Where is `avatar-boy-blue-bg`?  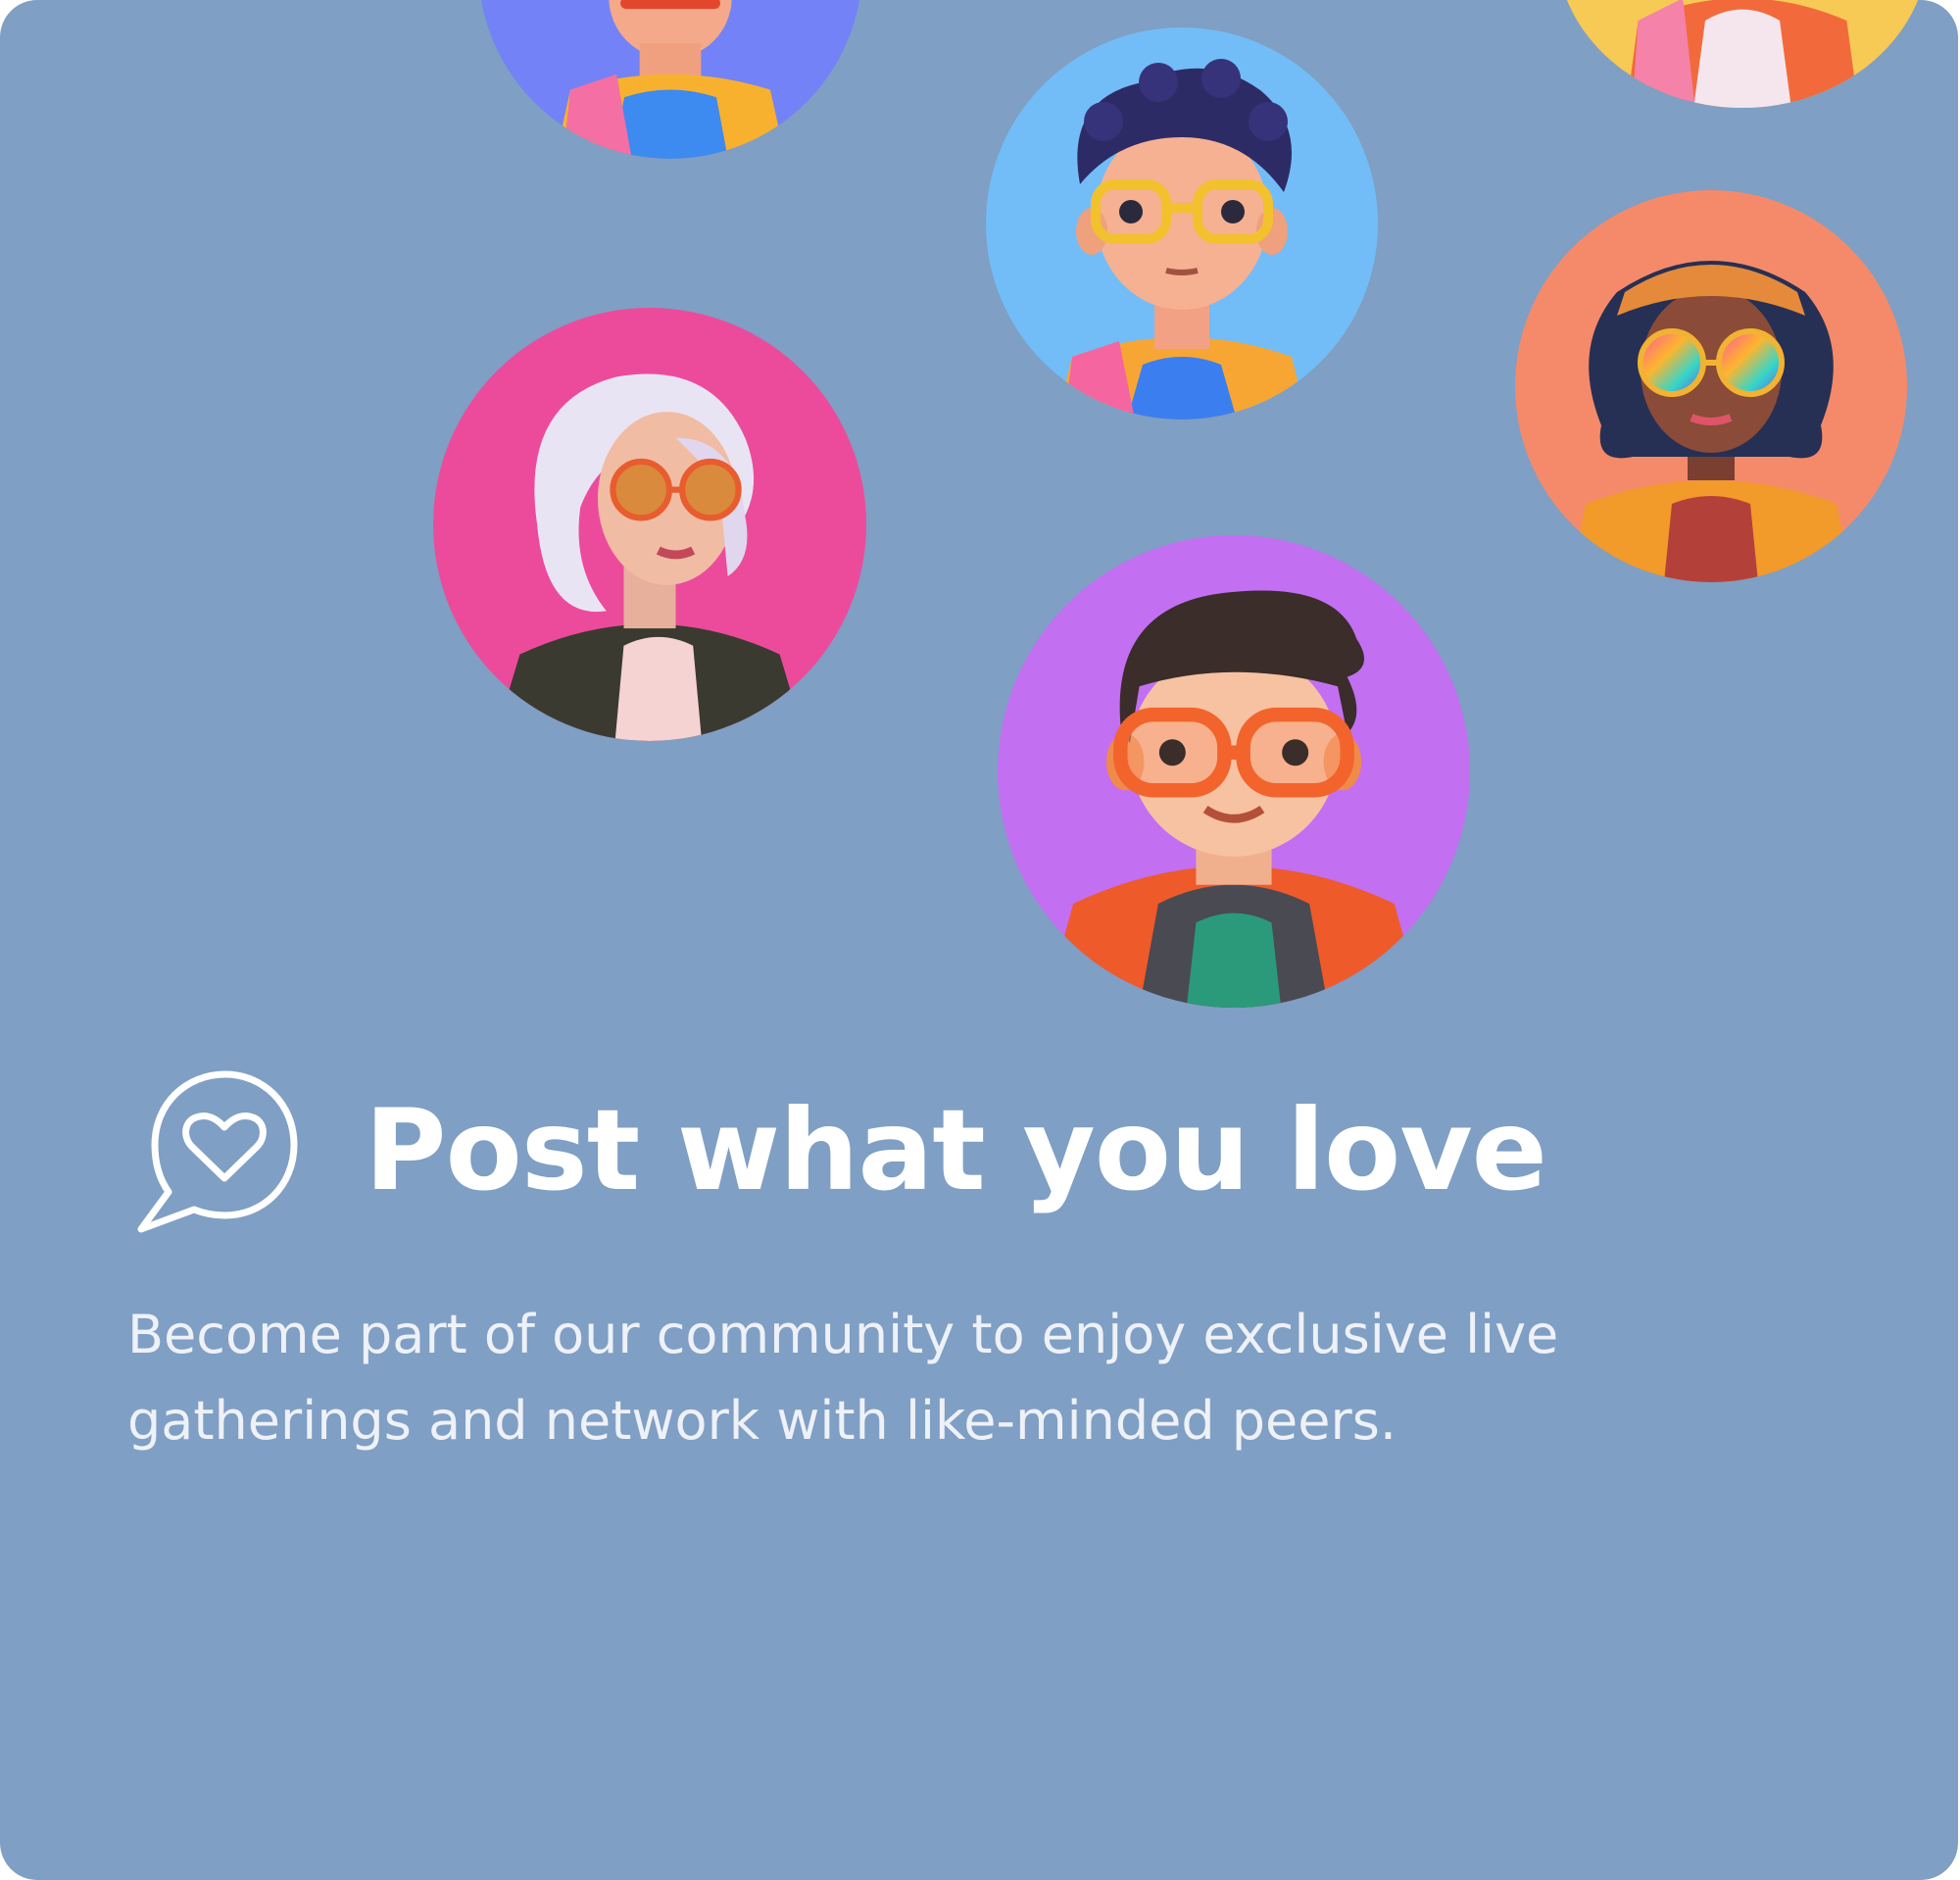 avatar-boy-blue-bg is located at coordinates (670, 79).